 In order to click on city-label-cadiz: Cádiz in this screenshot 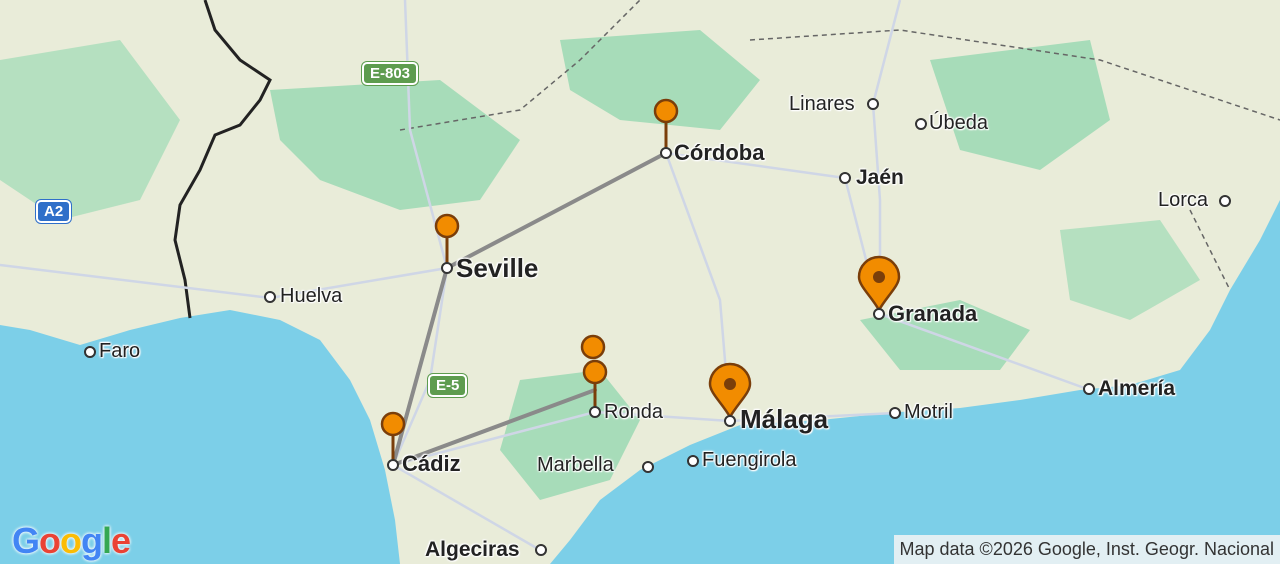, I will do `click(431, 464)`.